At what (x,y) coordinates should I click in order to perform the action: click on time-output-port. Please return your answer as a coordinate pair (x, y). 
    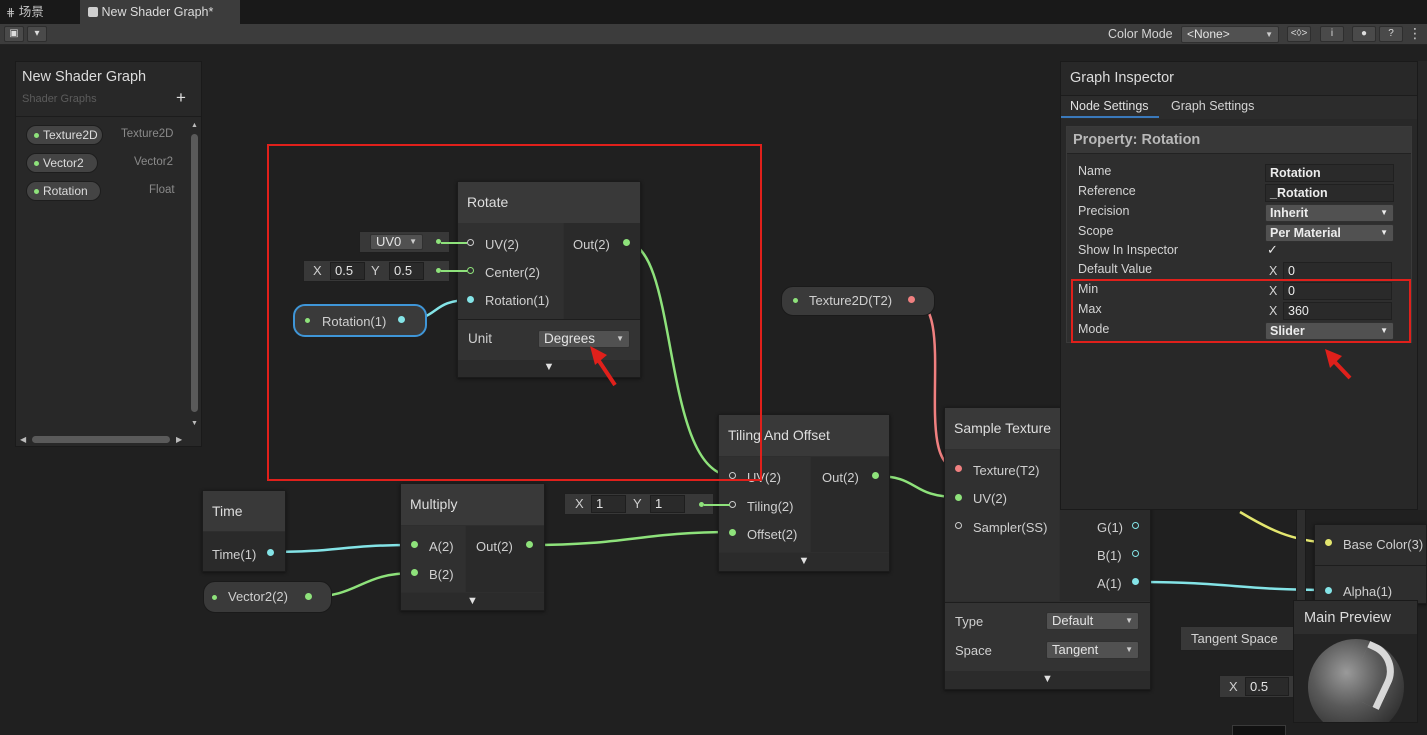
    Looking at the image, I should click on (270, 552).